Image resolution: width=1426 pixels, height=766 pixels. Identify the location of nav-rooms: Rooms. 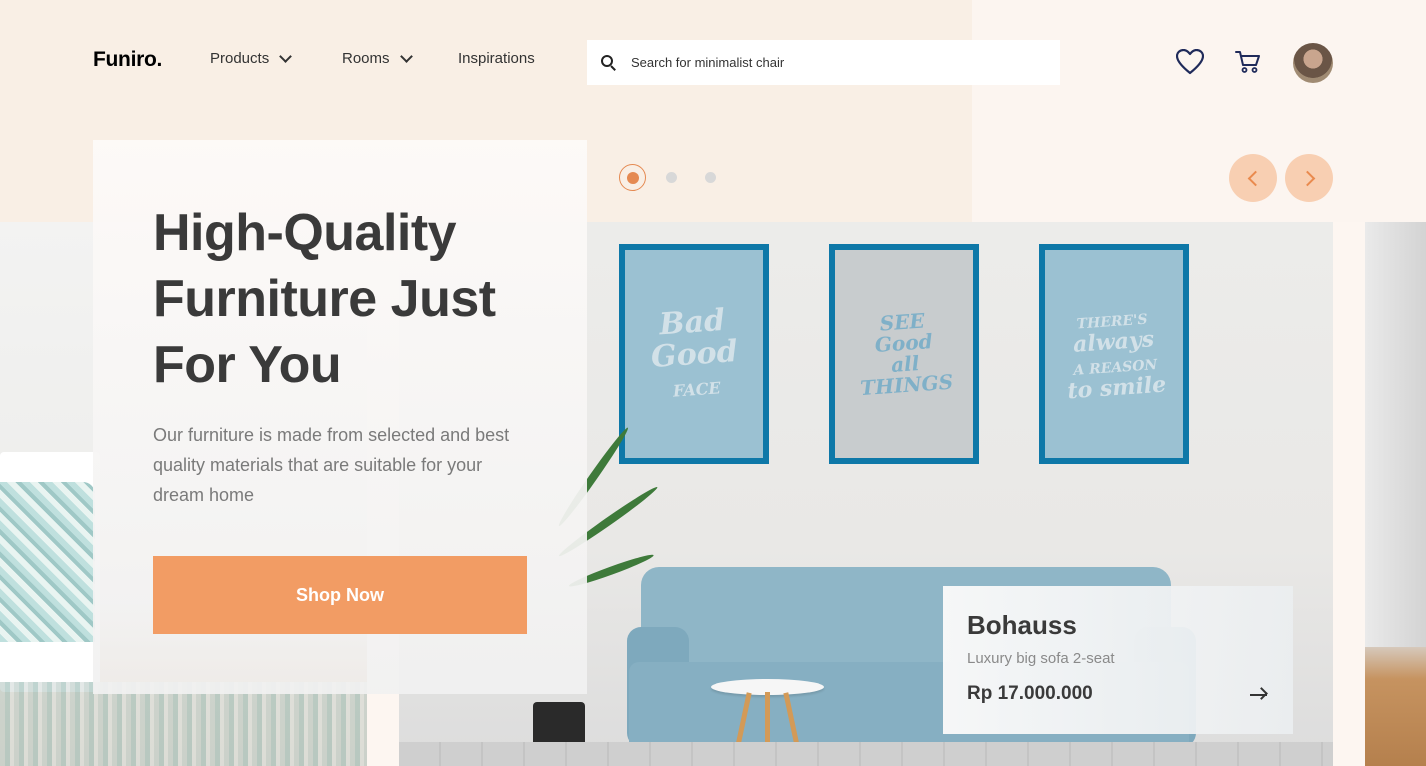
(377, 58).